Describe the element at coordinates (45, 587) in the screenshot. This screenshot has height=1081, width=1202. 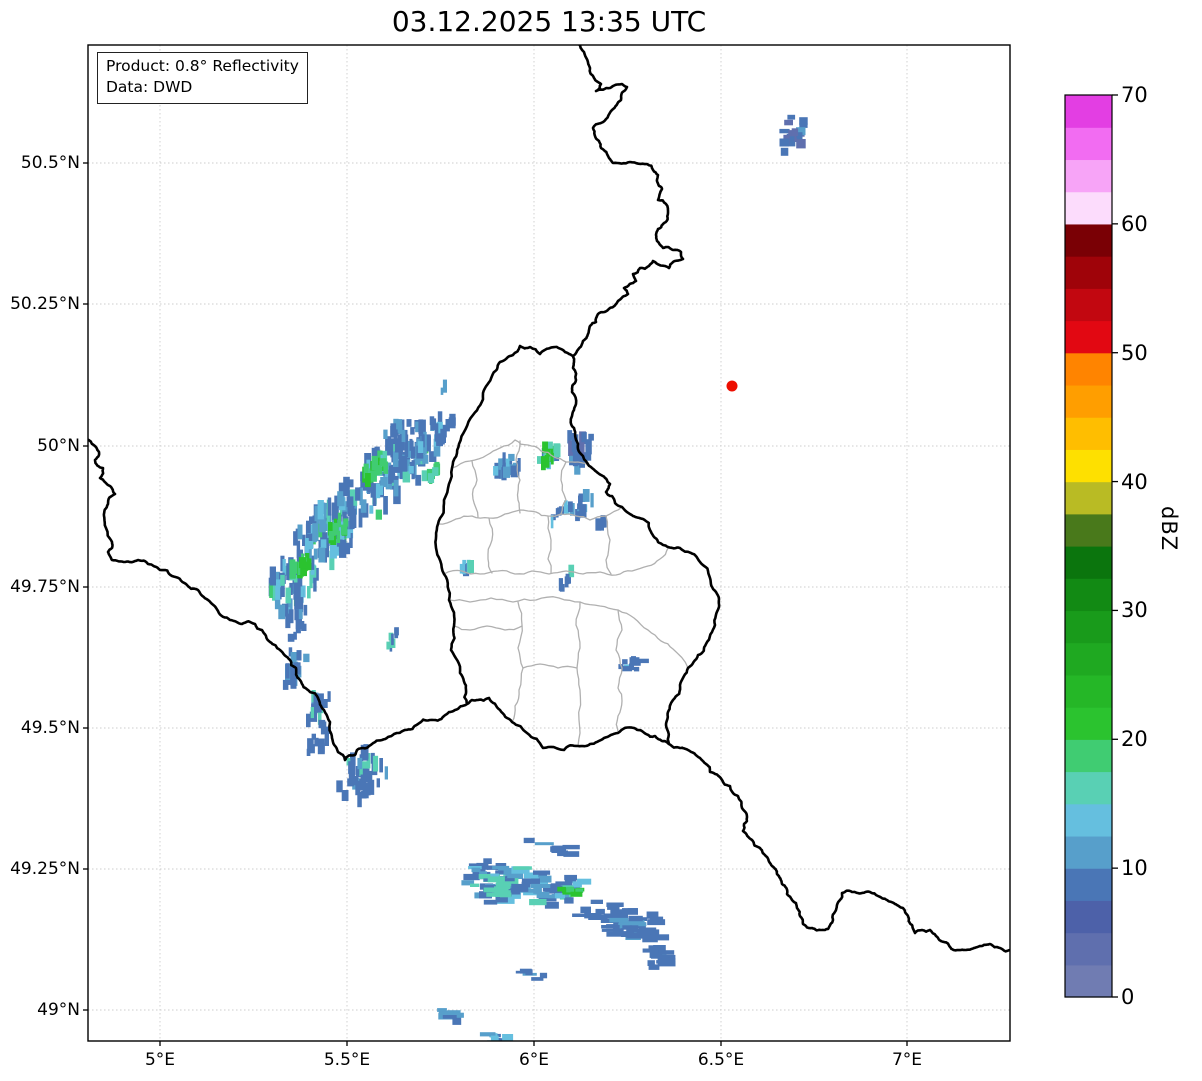
I see `lat-tick-label-4975N: 49.75°N` at that location.